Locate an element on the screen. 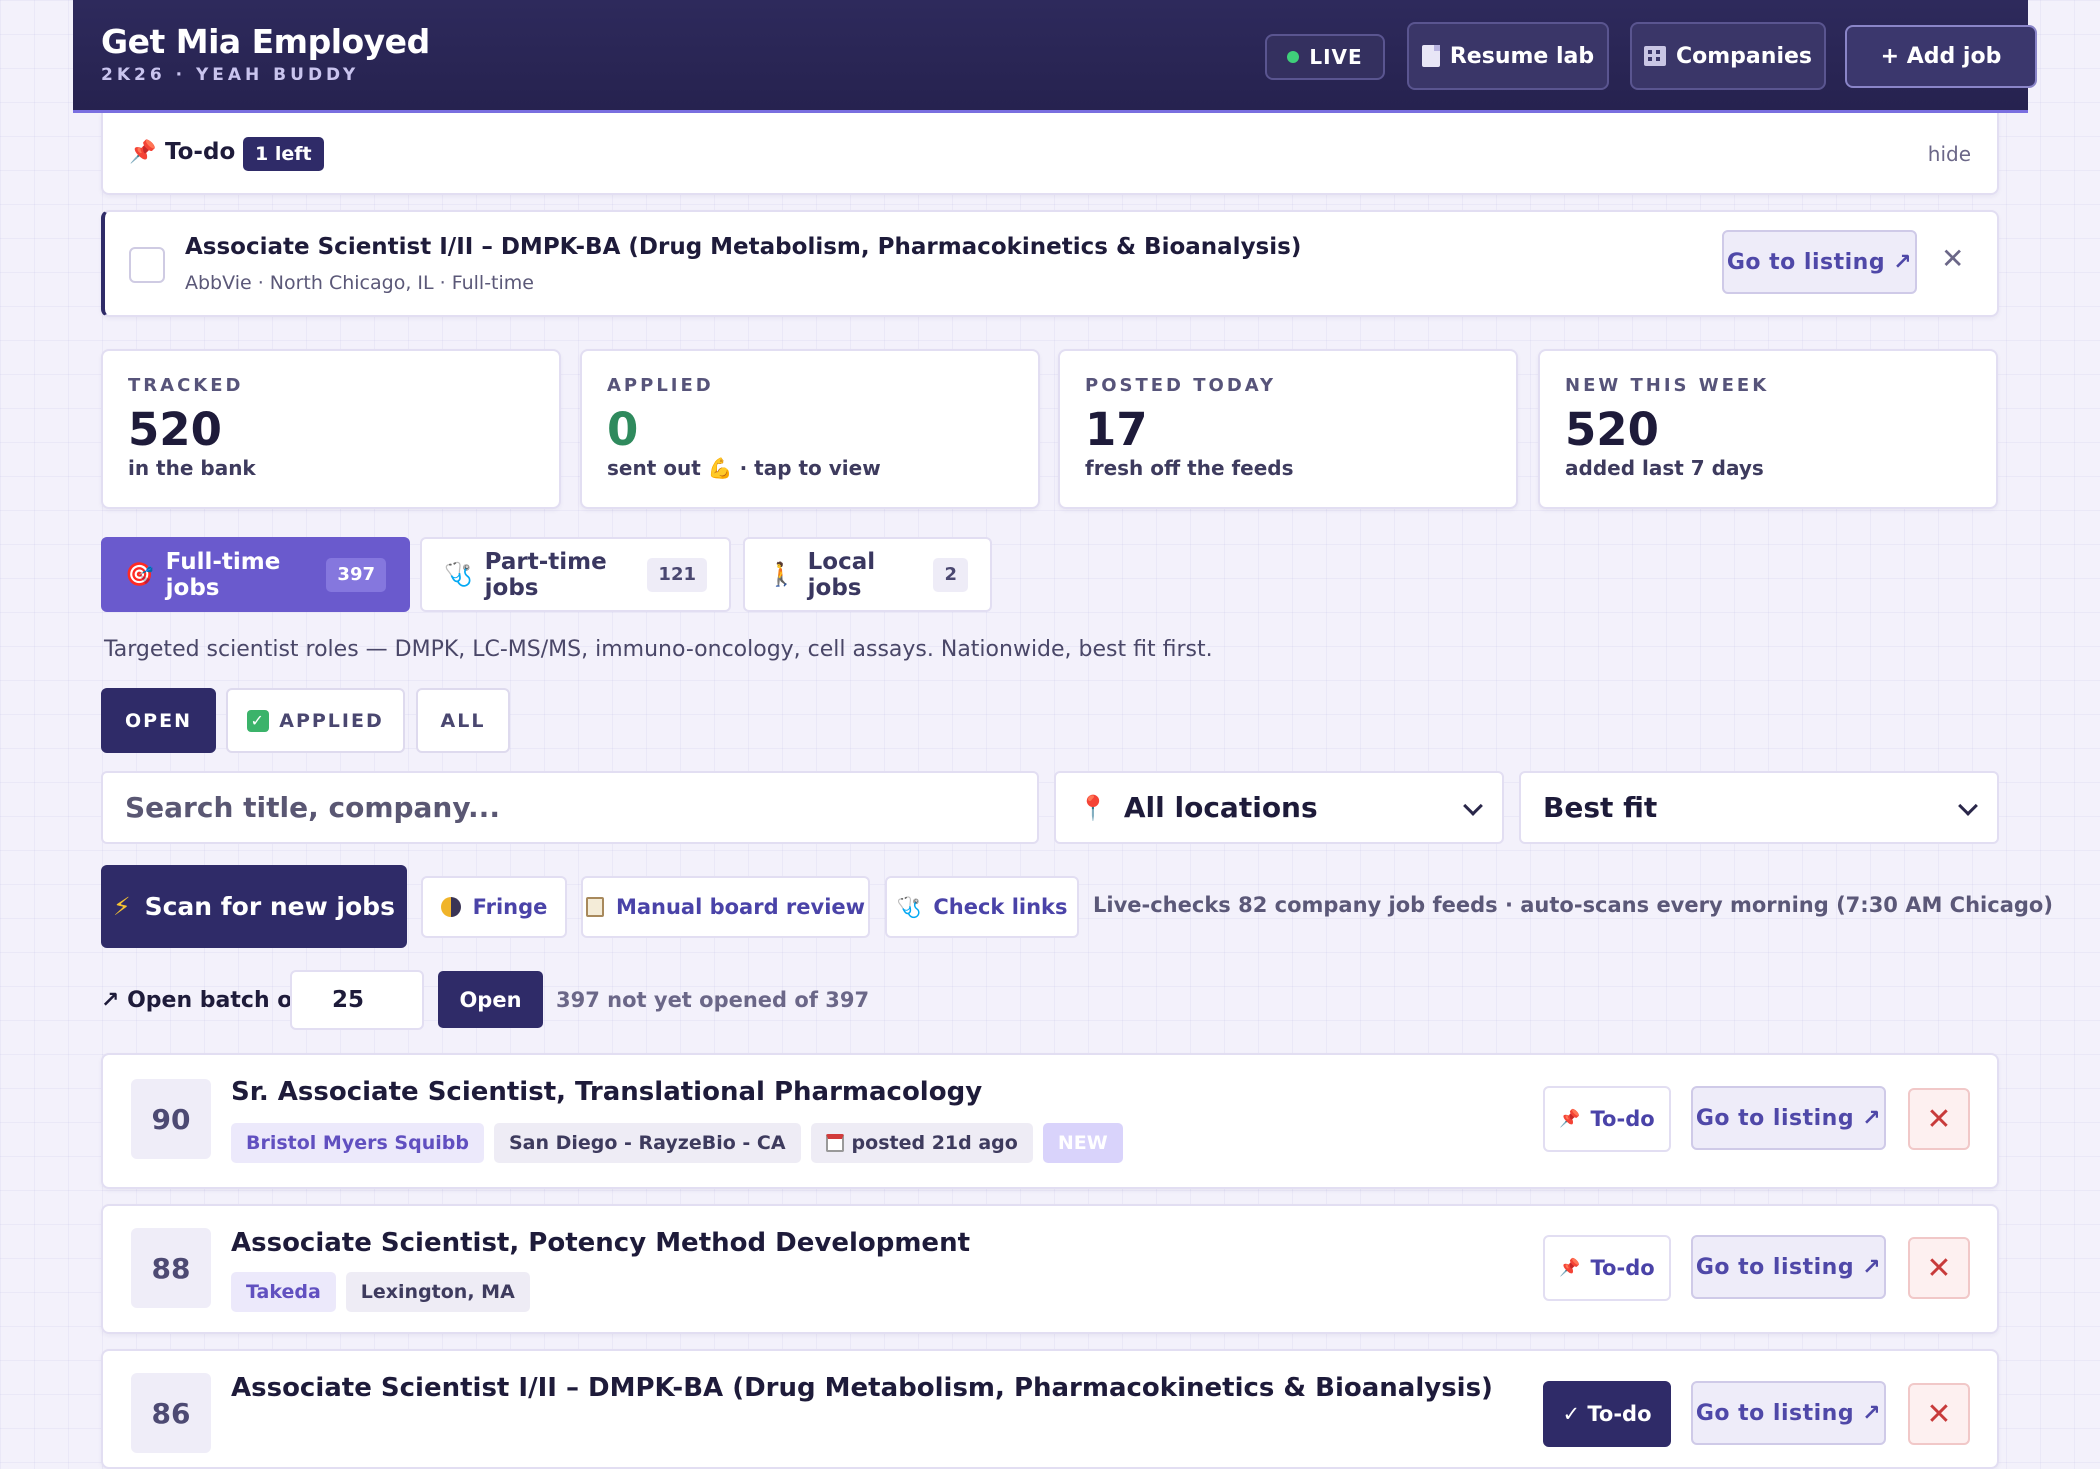 The height and width of the screenshot is (1469, 2100). check-links-label: Check links is located at coordinates (1000, 907).